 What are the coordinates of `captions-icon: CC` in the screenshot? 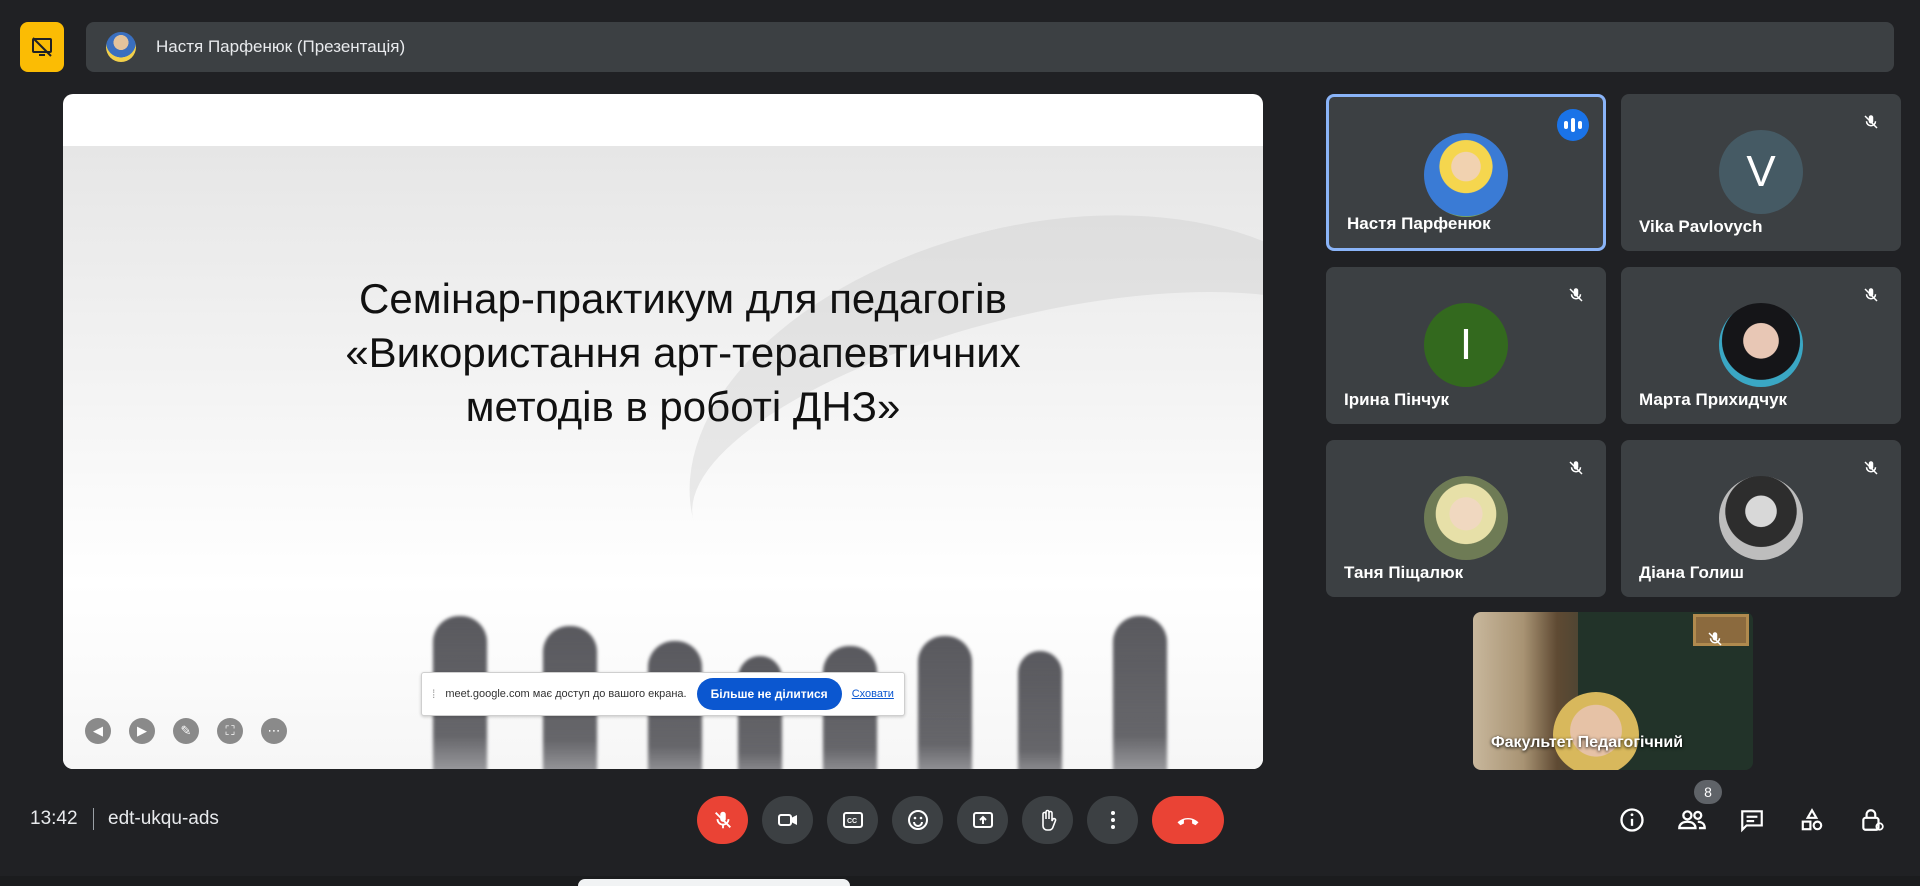 It's located at (852, 820).